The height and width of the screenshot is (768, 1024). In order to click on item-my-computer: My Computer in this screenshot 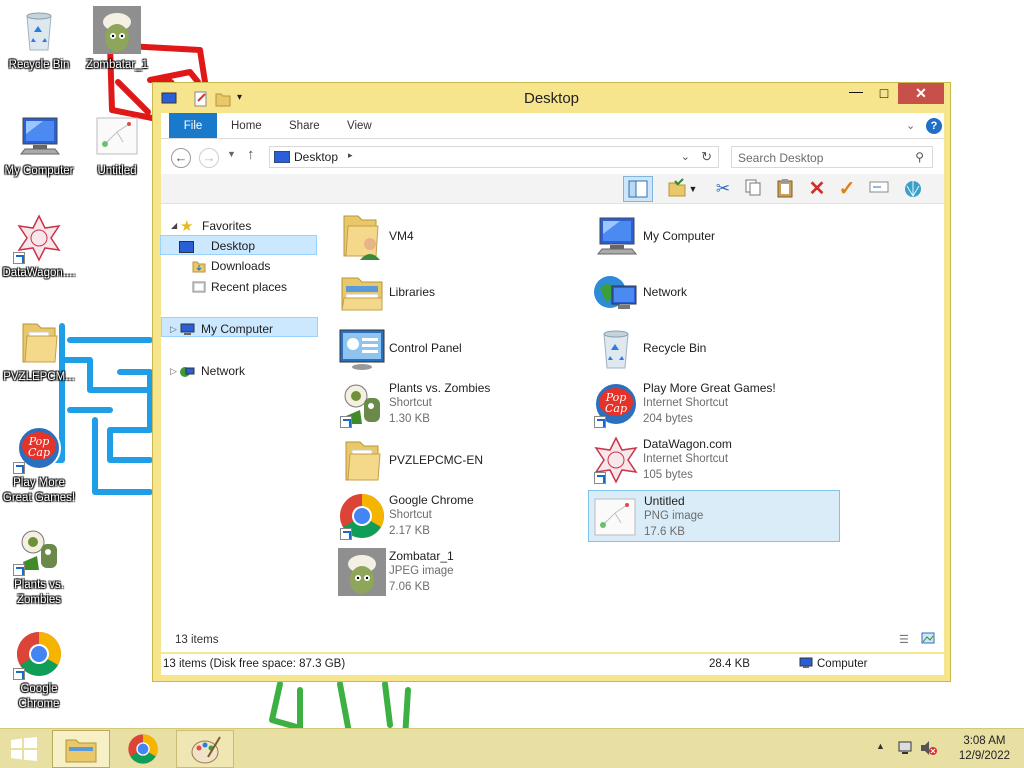, I will do `click(716, 236)`.